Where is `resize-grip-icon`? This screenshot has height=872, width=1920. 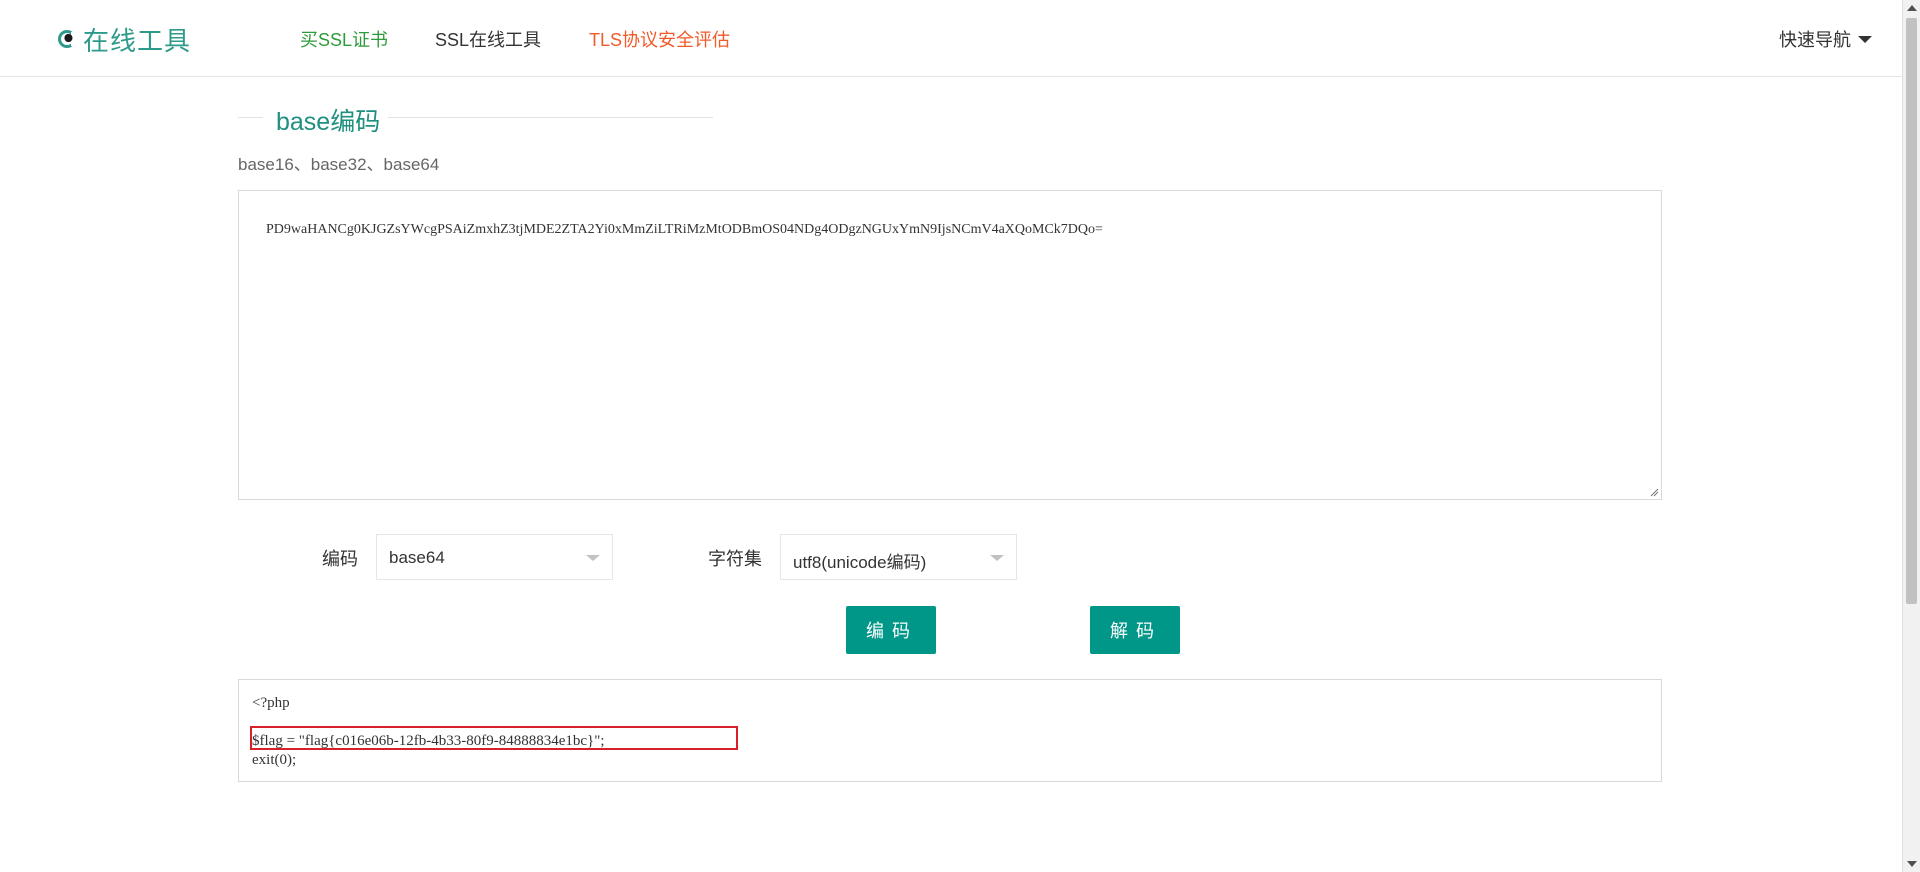
resize-grip-icon is located at coordinates (1654, 492).